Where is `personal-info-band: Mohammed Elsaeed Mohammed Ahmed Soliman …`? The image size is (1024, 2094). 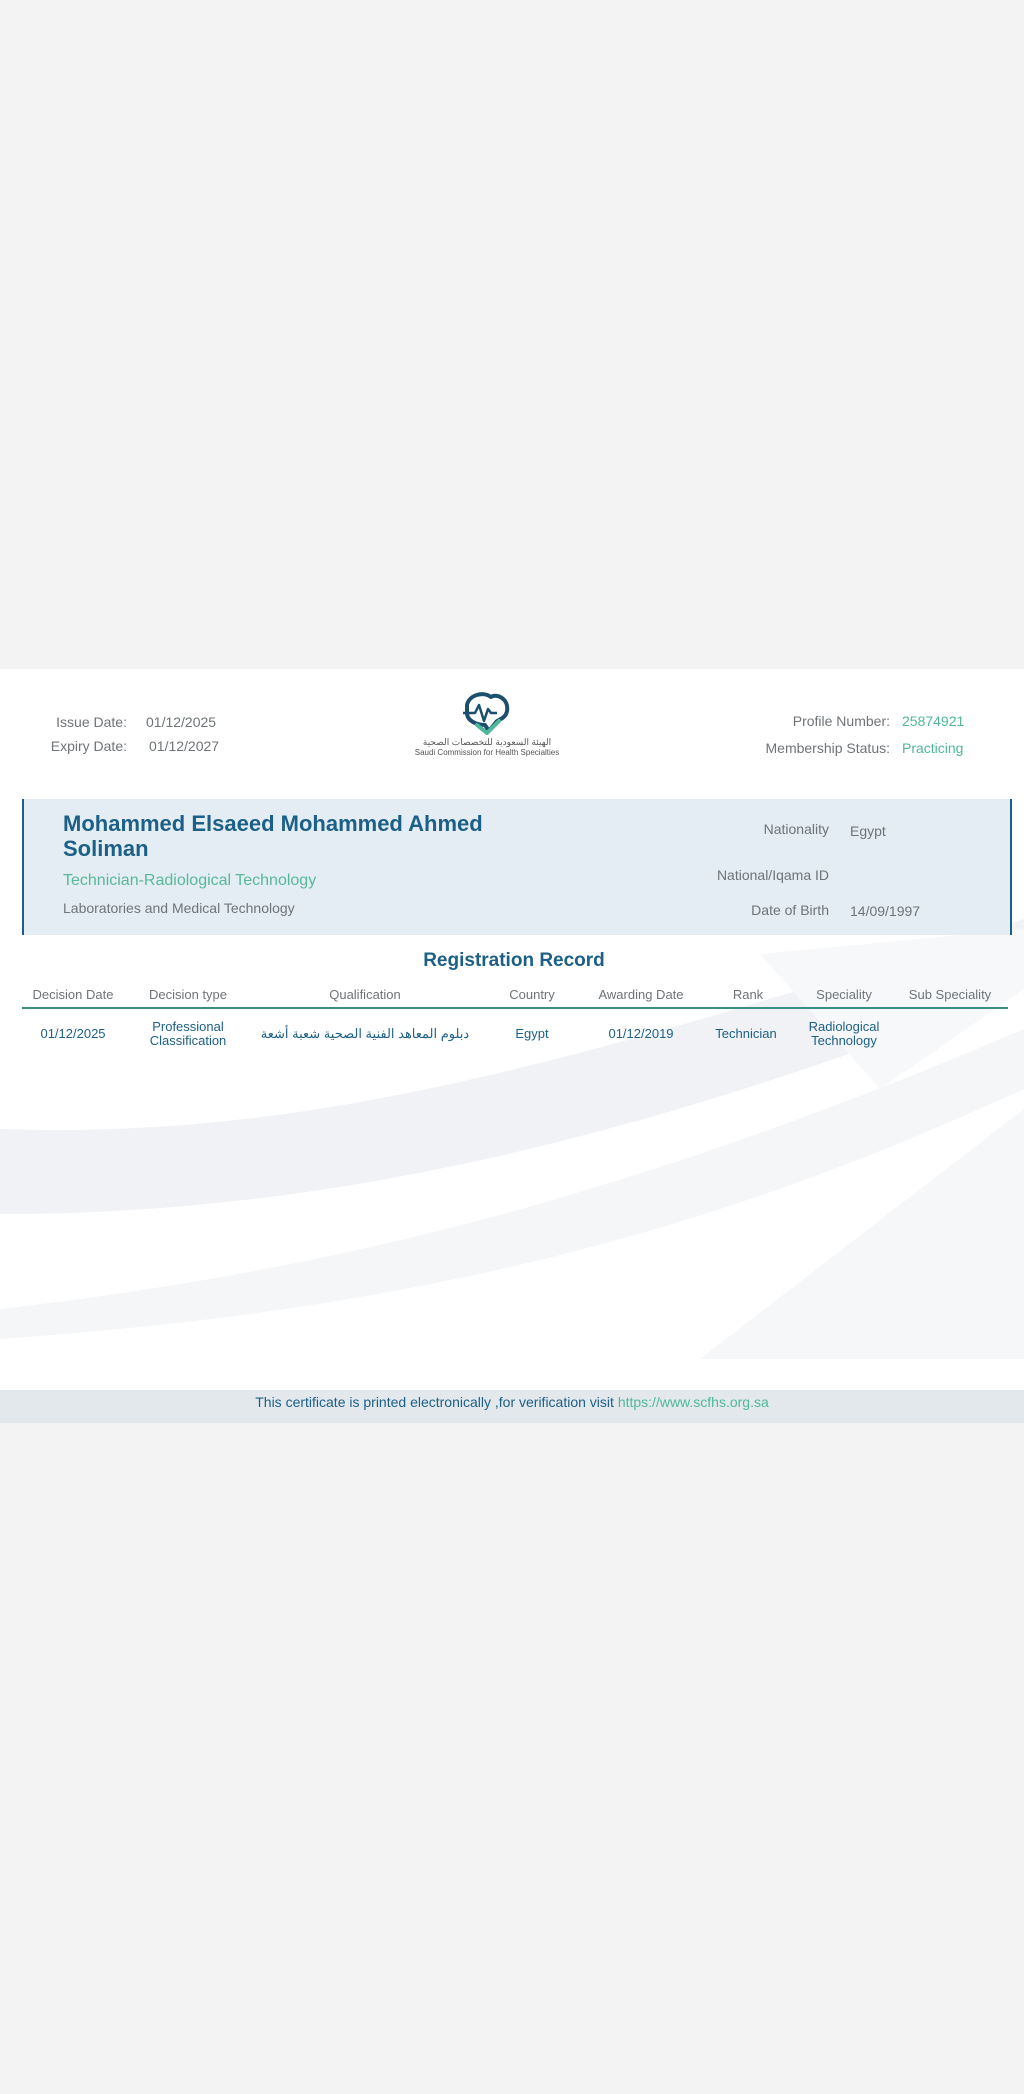 personal-info-band: Mohammed Elsaeed Mohammed Ahmed Soliman … is located at coordinates (517, 867).